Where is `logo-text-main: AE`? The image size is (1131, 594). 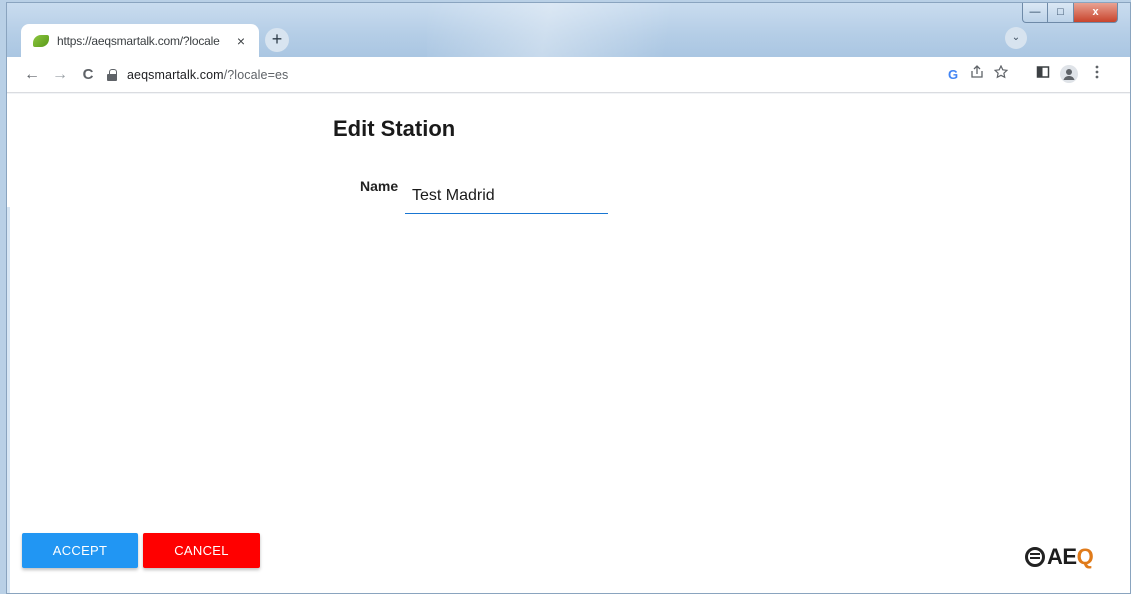
logo-text-main: AE is located at coordinates (1062, 556).